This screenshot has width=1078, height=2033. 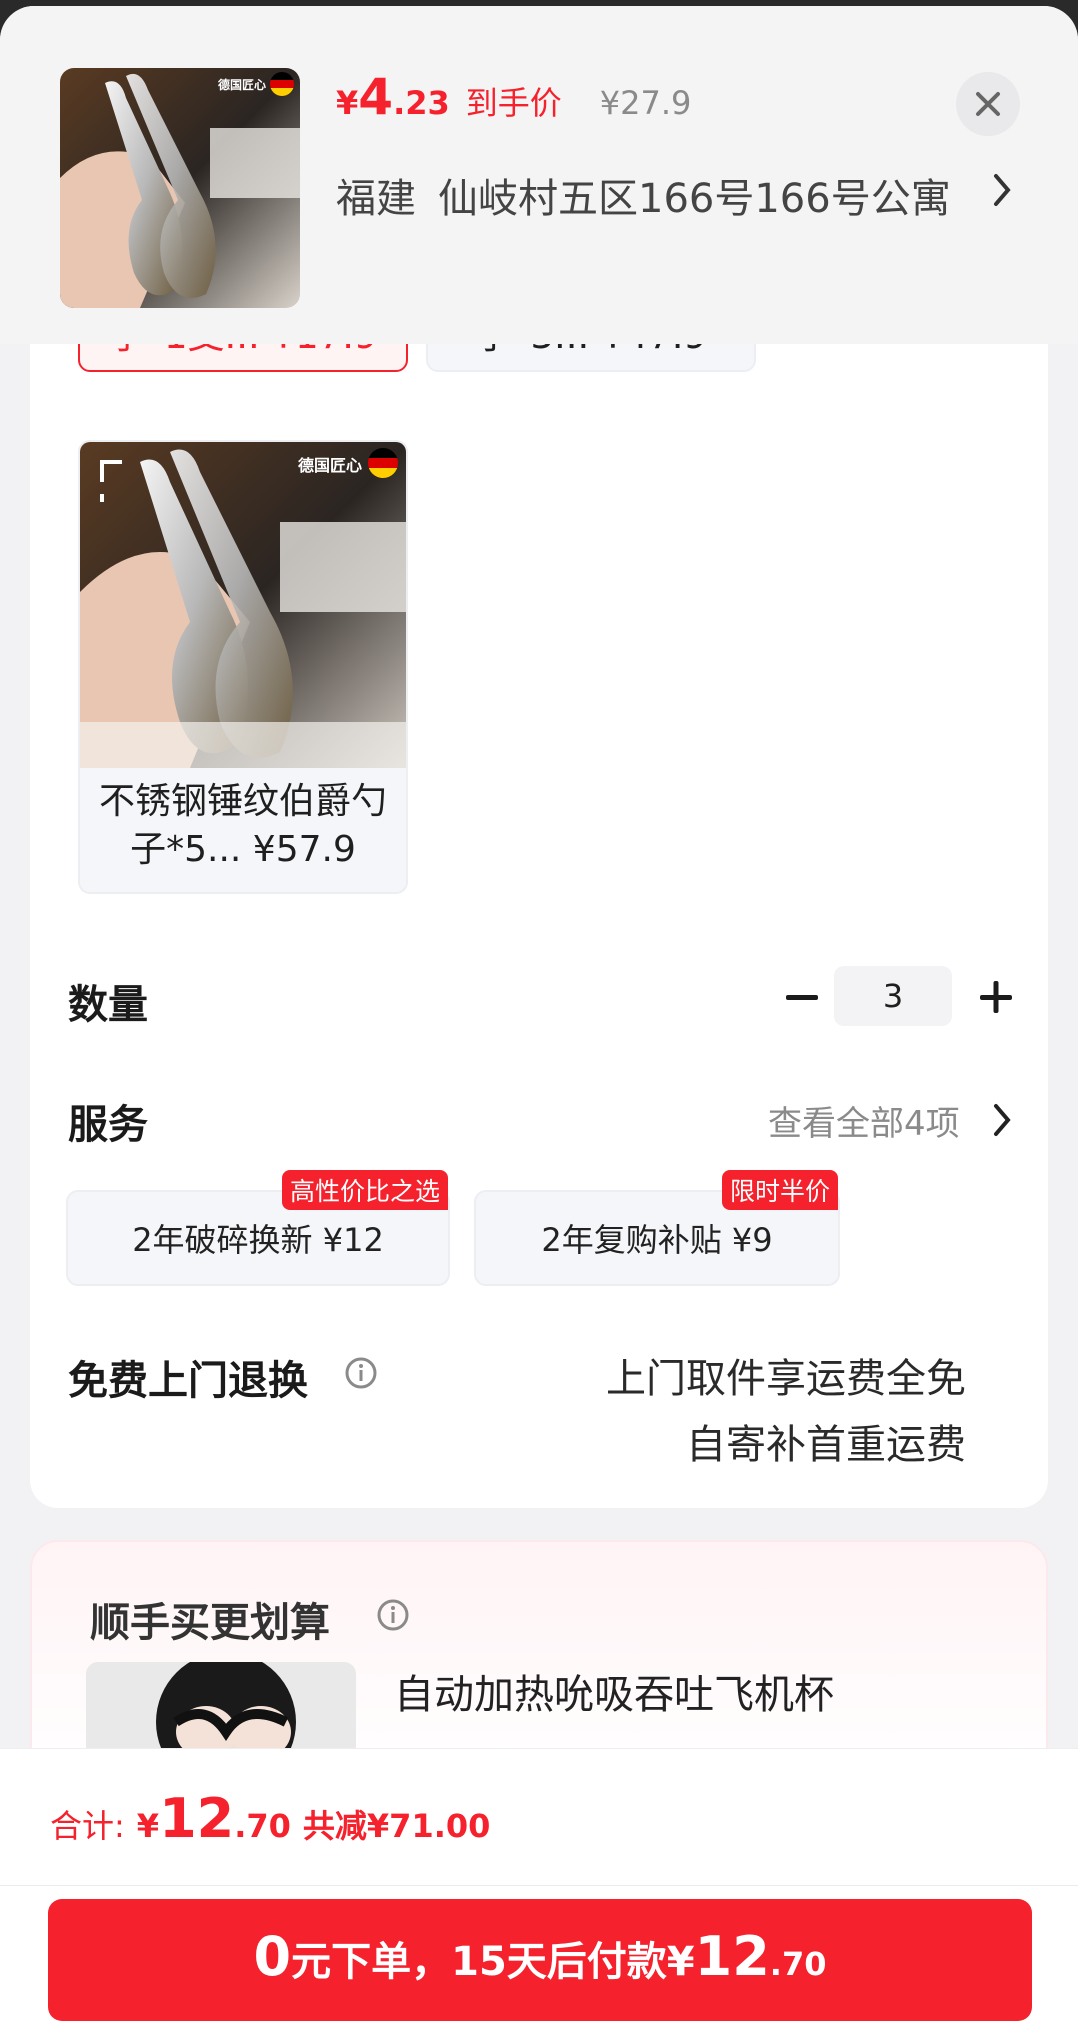 I want to click on quantity-label: 数量, so click(x=108, y=1005).